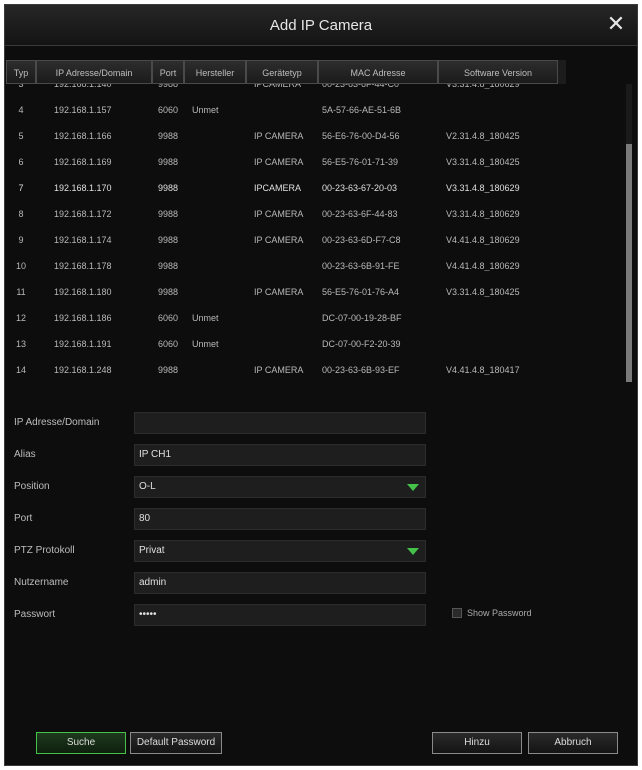 The height and width of the screenshot is (770, 642). I want to click on cell-mac: 5A-57-66-AE-51-6B, so click(362, 110).